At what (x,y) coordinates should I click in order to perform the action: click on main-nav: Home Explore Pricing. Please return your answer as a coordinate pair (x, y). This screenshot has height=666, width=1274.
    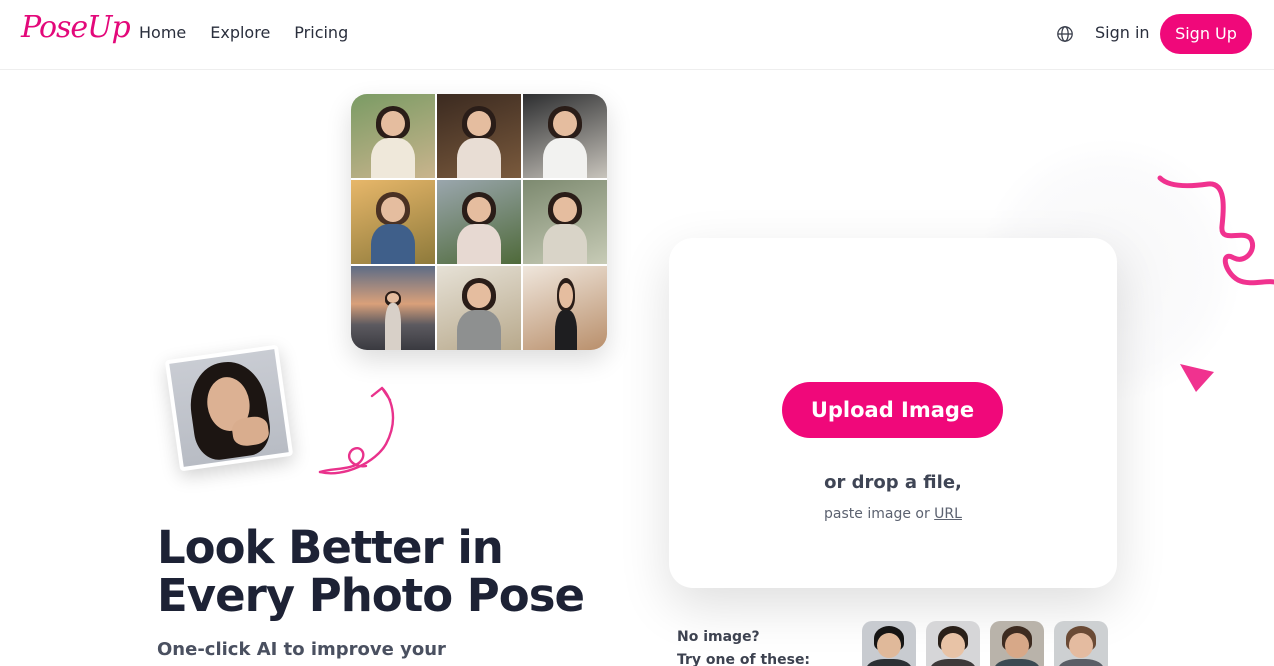
    Looking at the image, I should click on (243, 32).